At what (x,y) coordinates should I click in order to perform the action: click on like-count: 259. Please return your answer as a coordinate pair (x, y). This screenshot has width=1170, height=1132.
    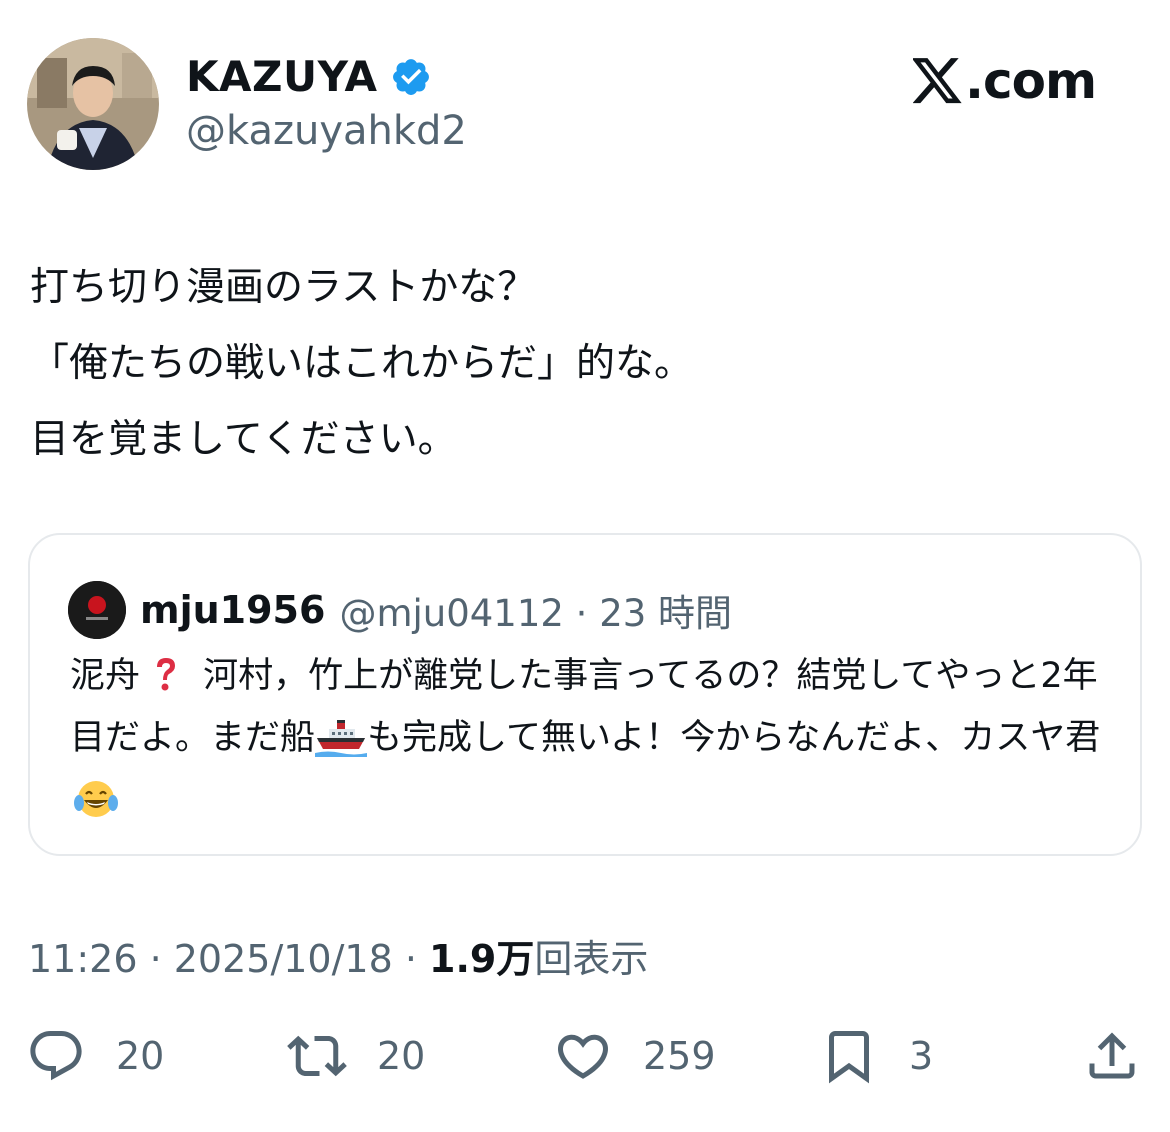
    Looking at the image, I should click on (679, 1056).